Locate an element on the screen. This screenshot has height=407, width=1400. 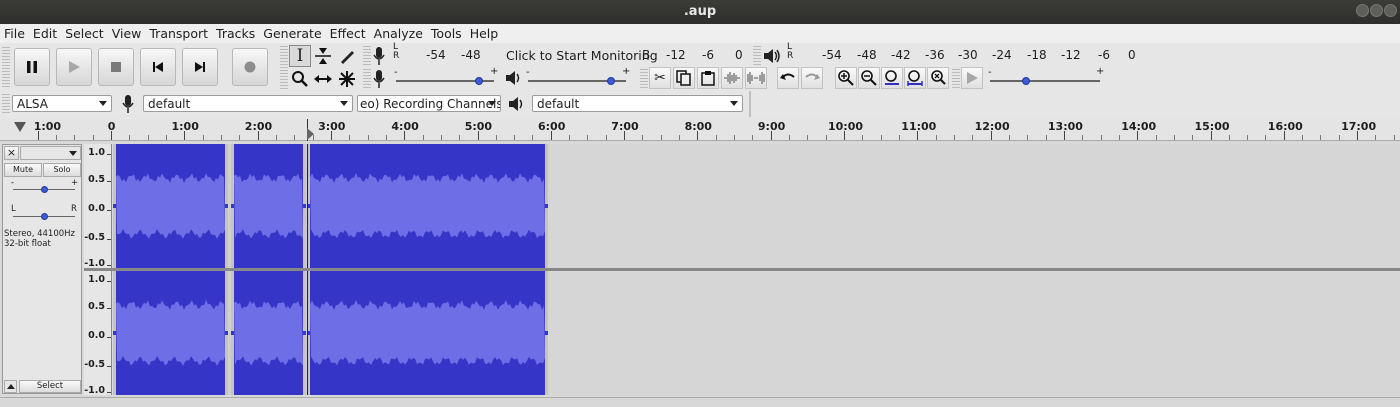
recording-channels-select: eo) Recording Channels is located at coordinates (429, 103).